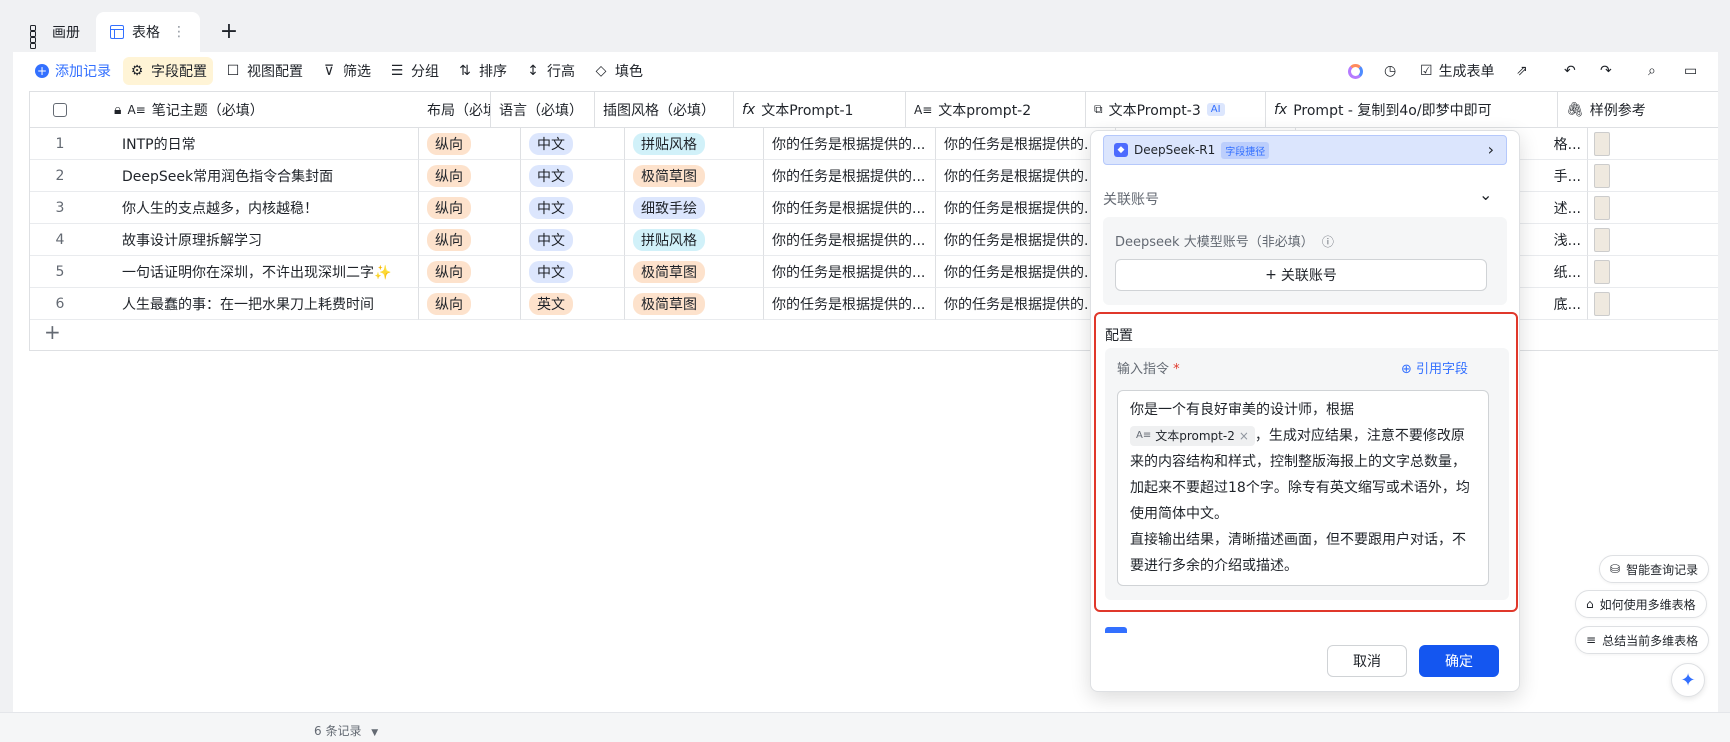 The height and width of the screenshot is (742, 1730). What do you see at coordinates (1412, 110) in the screenshot?
I see `column-header-prompt-final: fx Prompt - 复制到4o/即梦中即可` at bounding box center [1412, 110].